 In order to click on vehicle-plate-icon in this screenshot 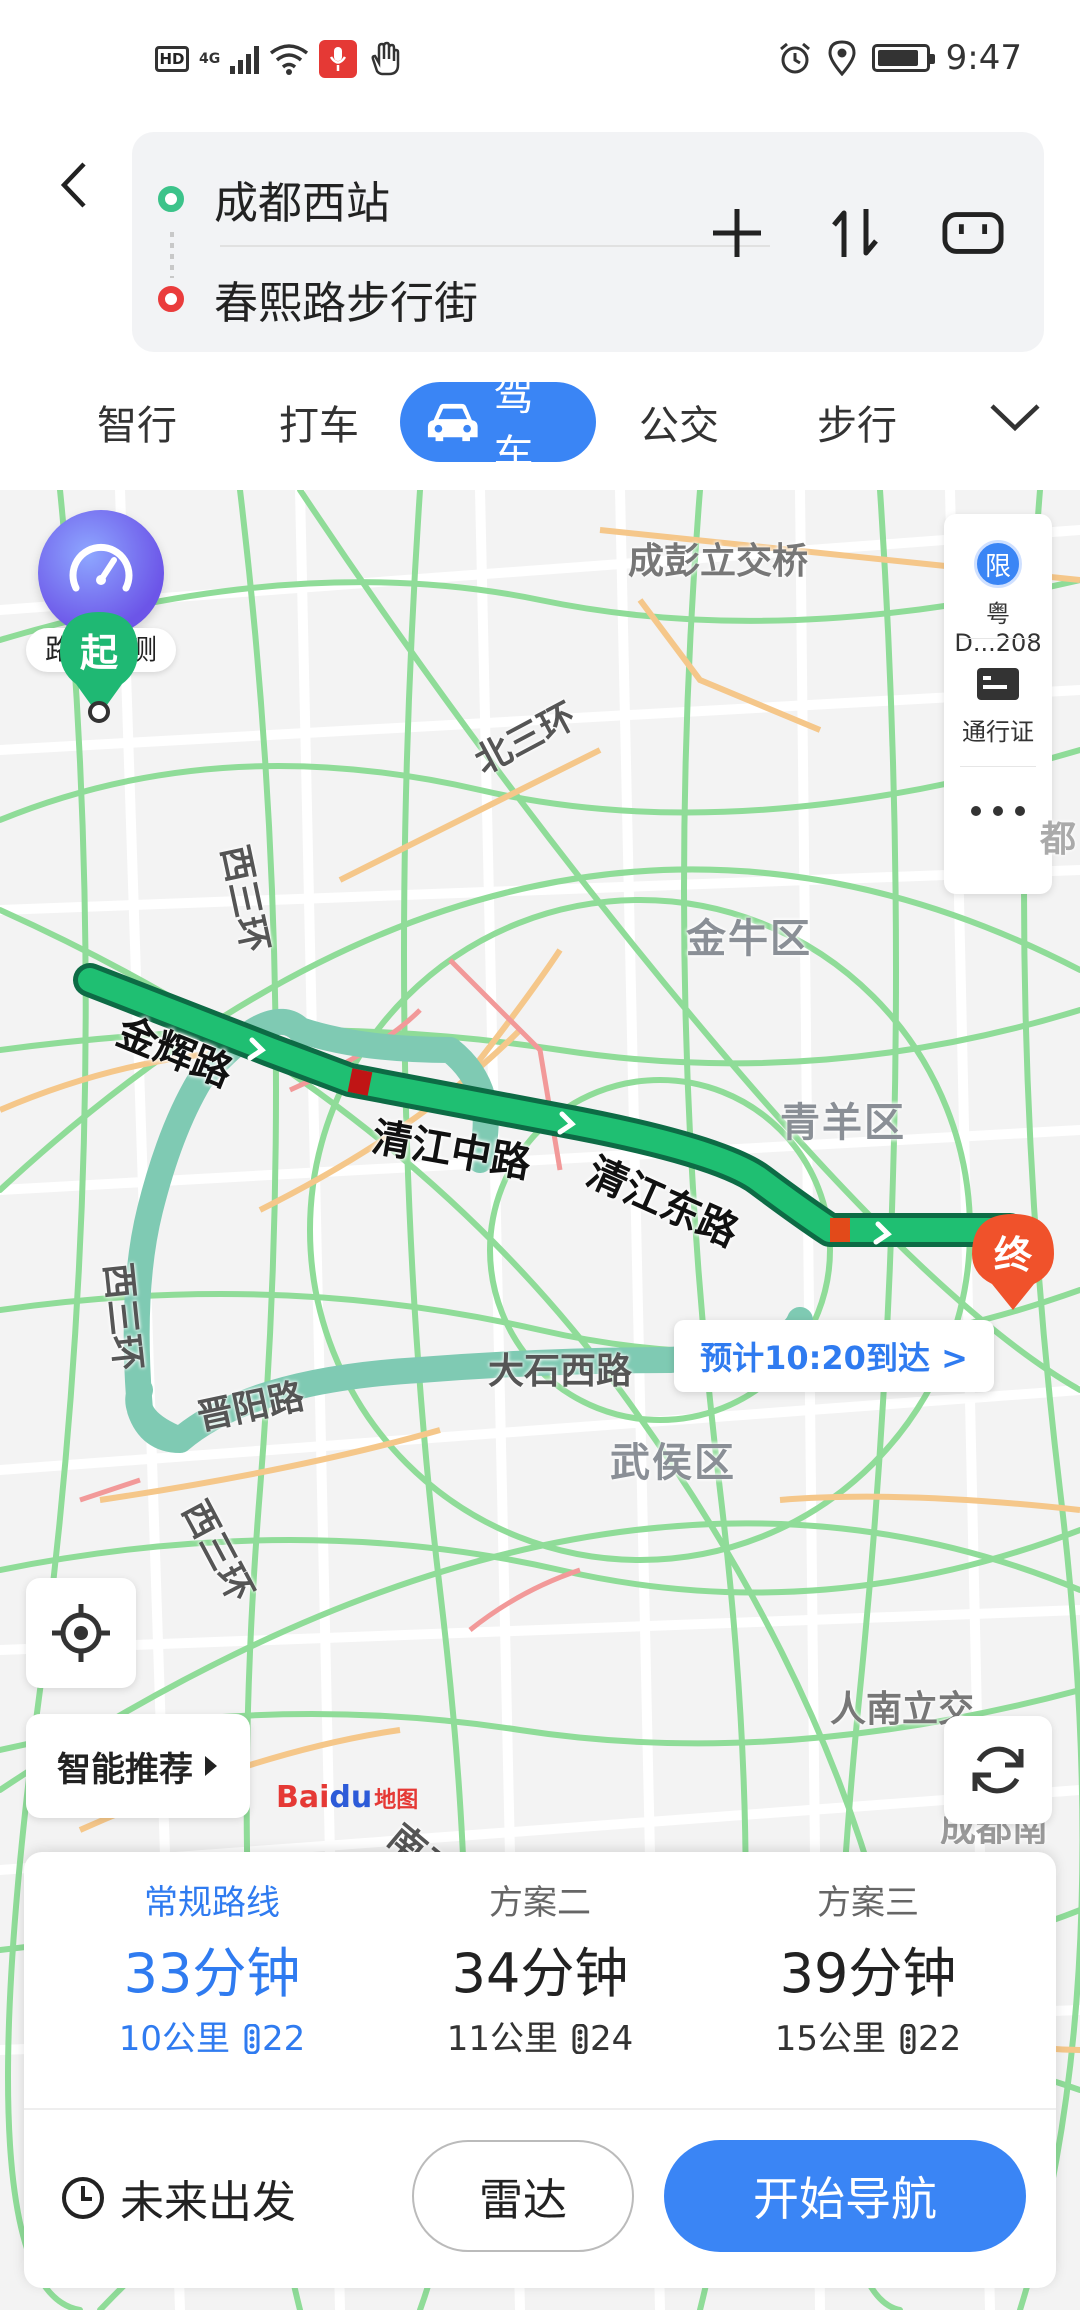, I will do `click(973, 233)`.